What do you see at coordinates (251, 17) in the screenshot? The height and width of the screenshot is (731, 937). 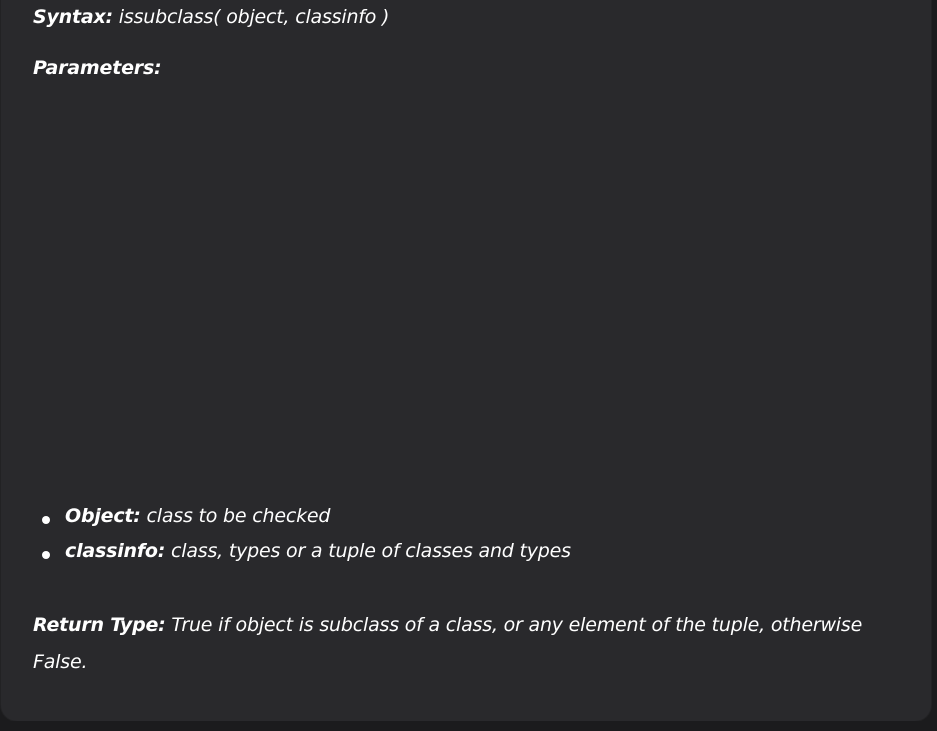 I see `syntax-value: issubclass( object, classinfo )` at bounding box center [251, 17].